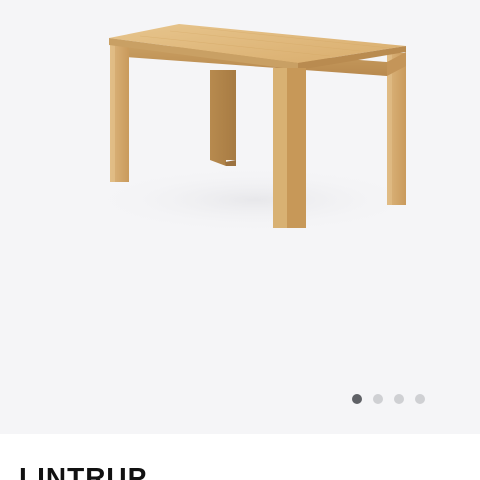 Image resolution: width=480 pixels, height=480 pixels. What do you see at coordinates (388, 399) in the screenshot?
I see `carousel-pagination` at bounding box center [388, 399].